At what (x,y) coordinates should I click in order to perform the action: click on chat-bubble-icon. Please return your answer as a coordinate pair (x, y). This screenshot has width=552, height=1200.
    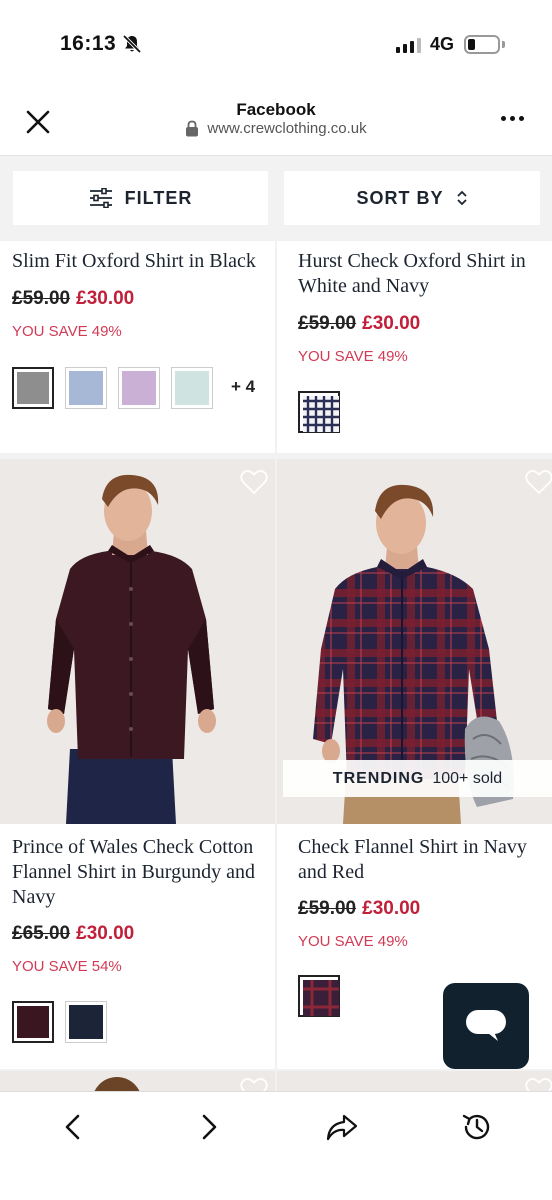
    Looking at the image, I should click on (486, 1025).